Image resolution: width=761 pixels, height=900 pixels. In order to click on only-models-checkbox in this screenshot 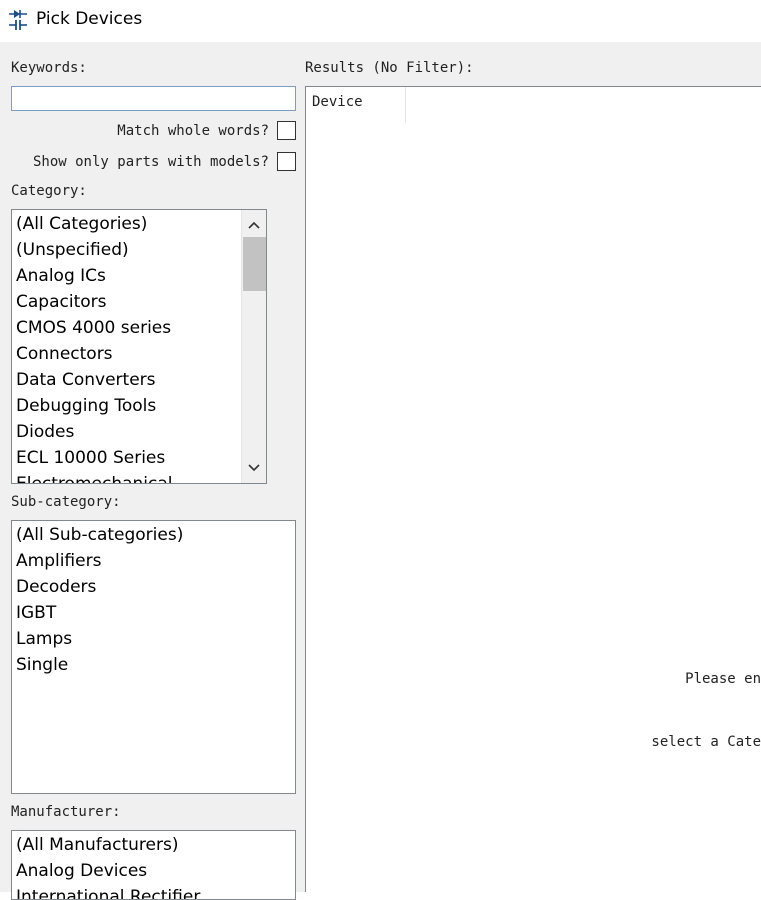, I will do `click(286, 161)`.